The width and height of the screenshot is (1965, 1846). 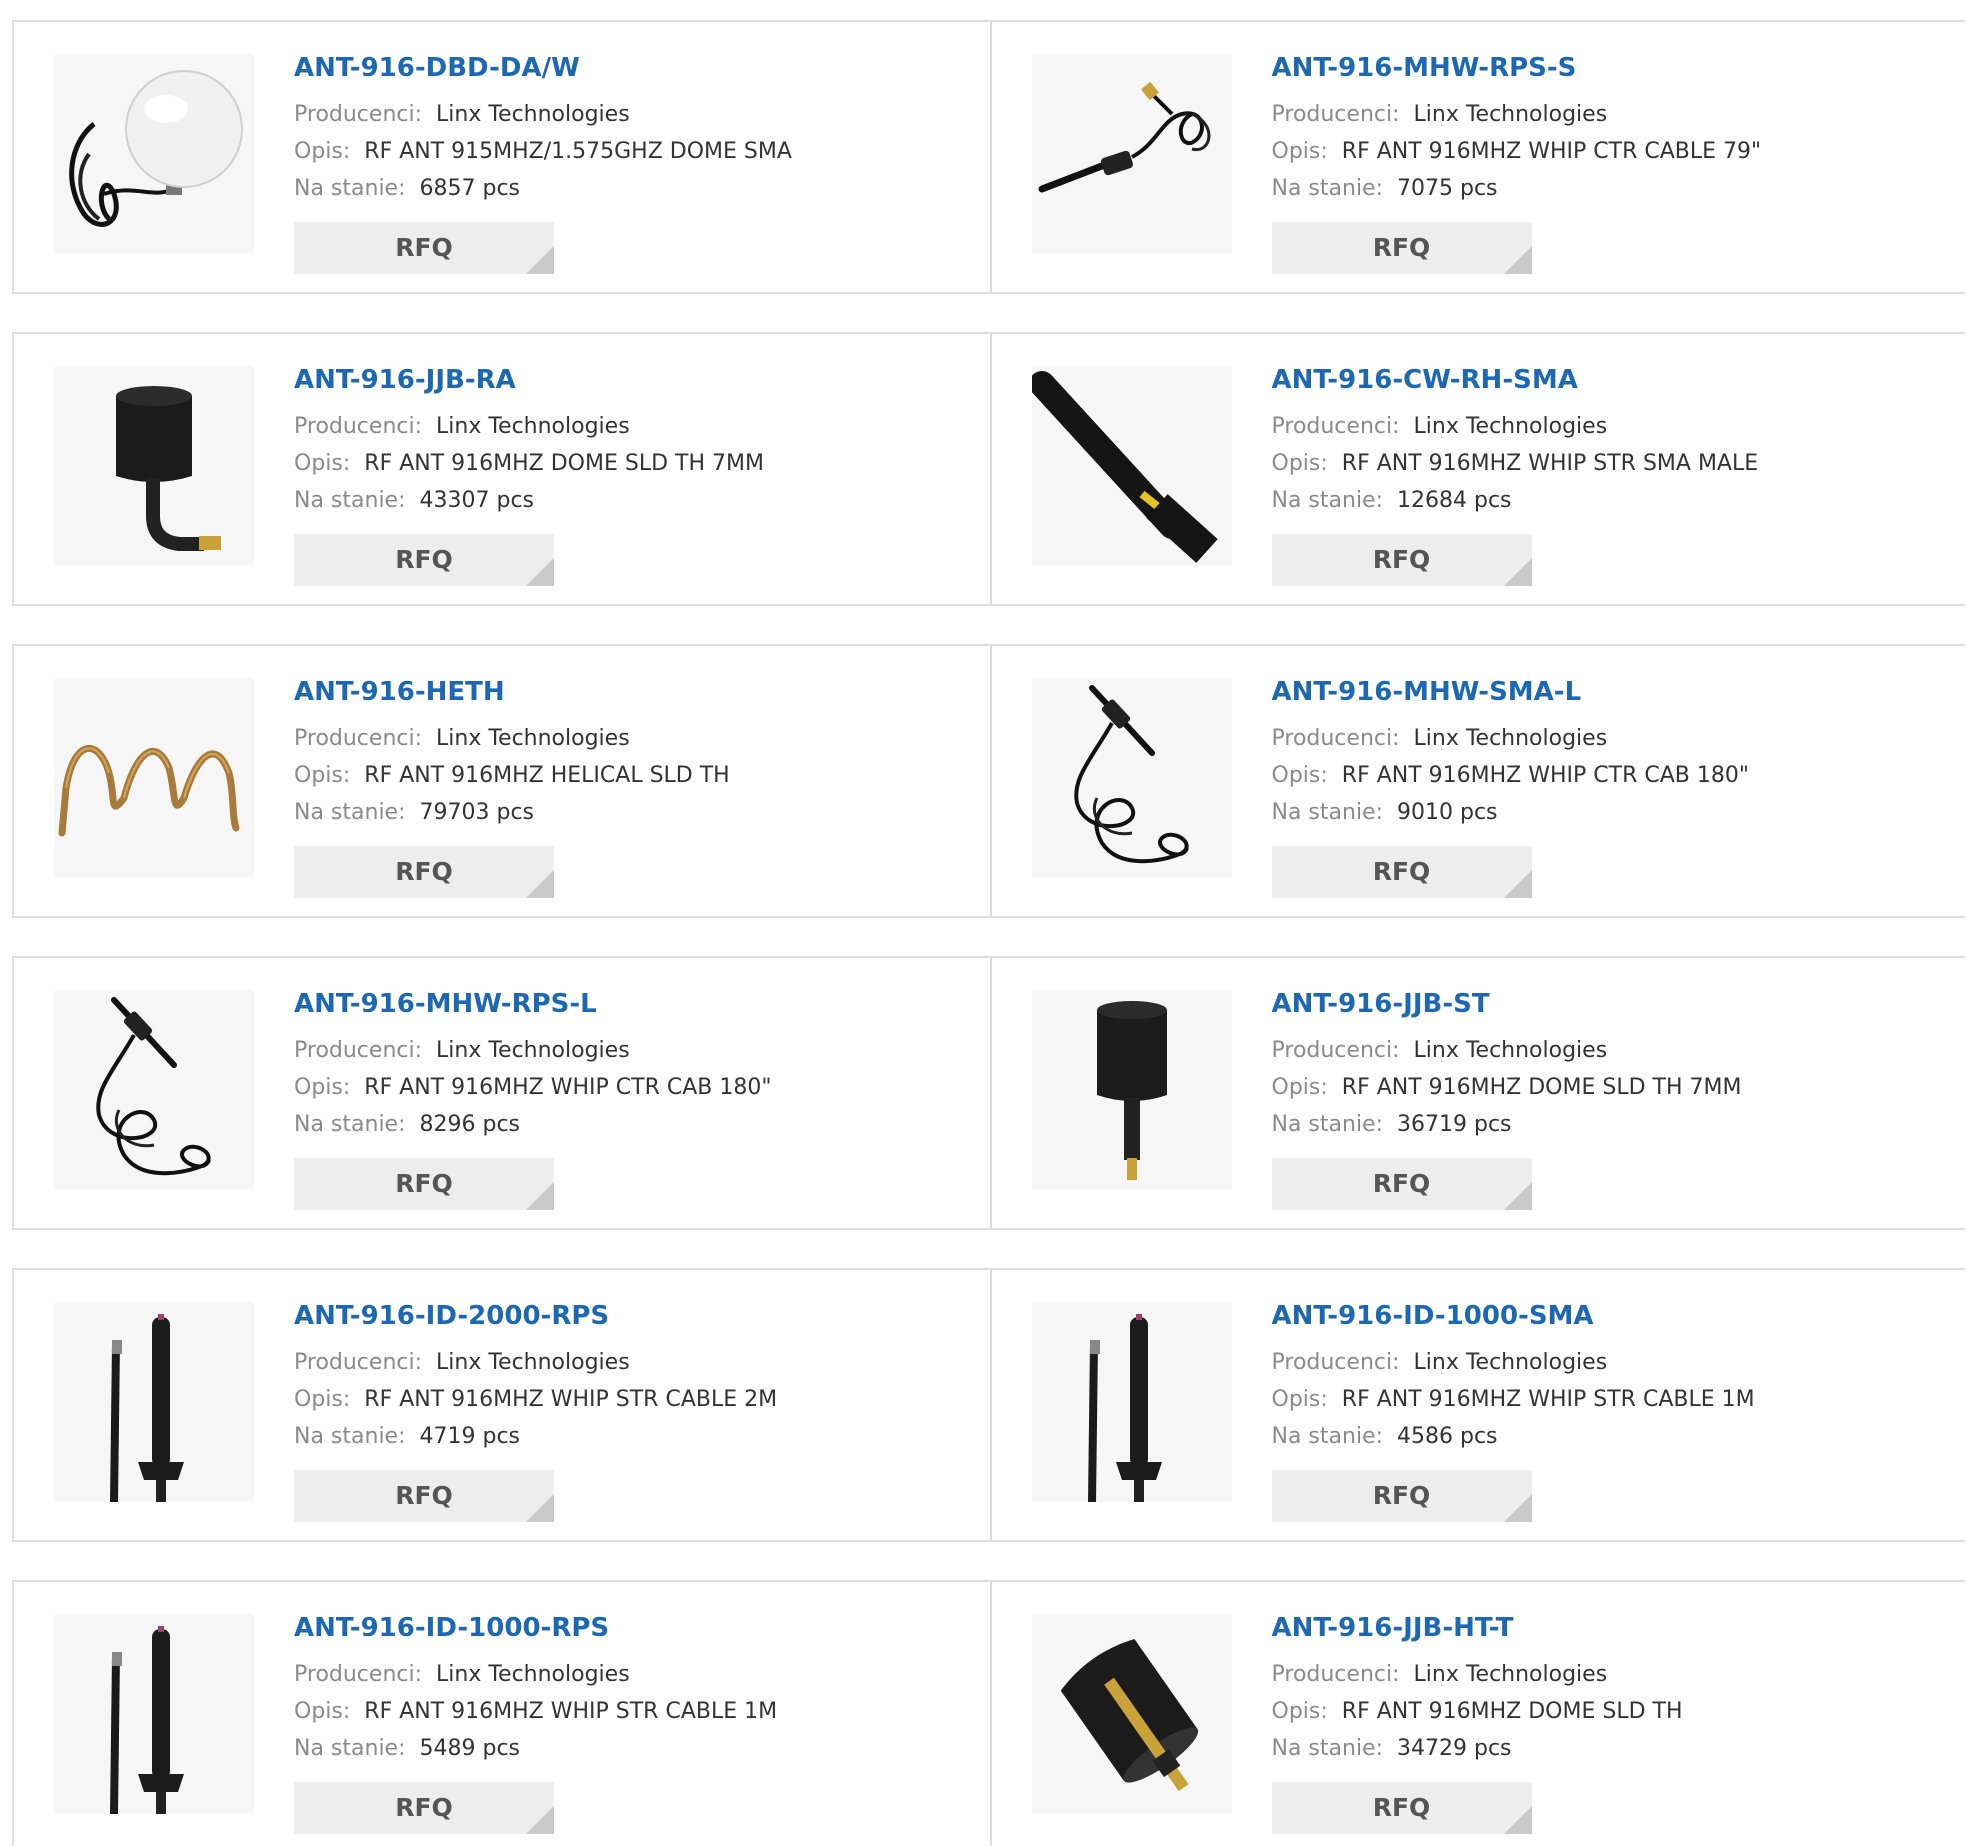 What do you see at coordinates (637, 1004) in the screenshot?
I see `product-title-link: ANT-916-MHW-RPS-L` at bounding box center [637, 1004].